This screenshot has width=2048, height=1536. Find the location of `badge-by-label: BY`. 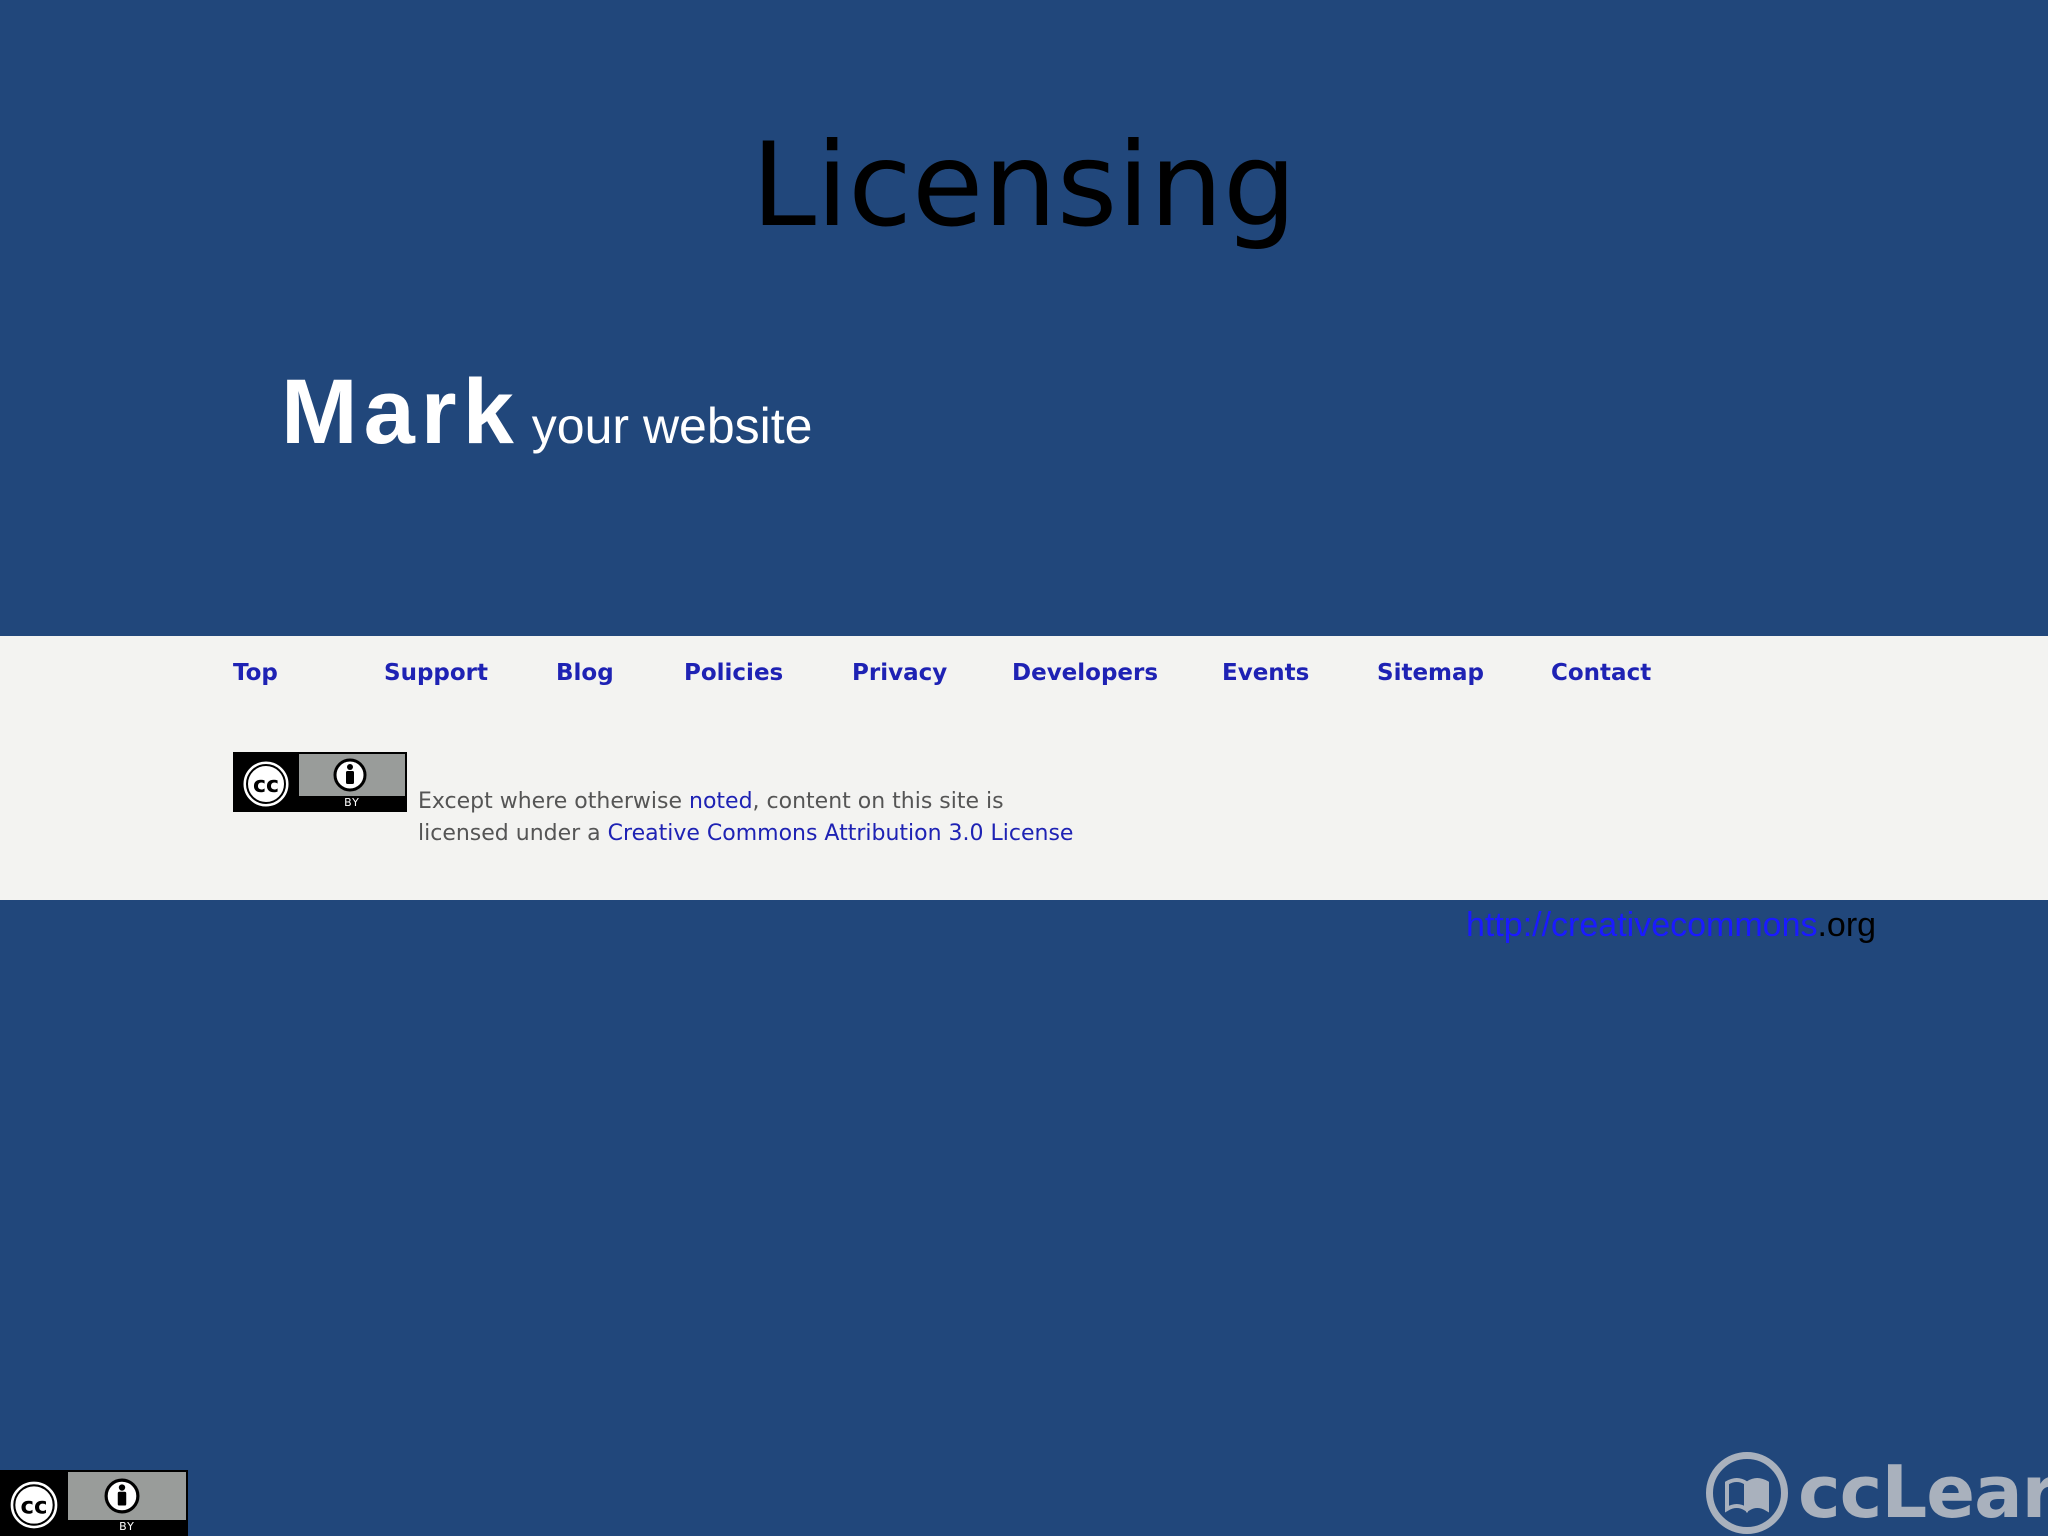

badge-by-label: BY is located at coordinates (127, 1526).